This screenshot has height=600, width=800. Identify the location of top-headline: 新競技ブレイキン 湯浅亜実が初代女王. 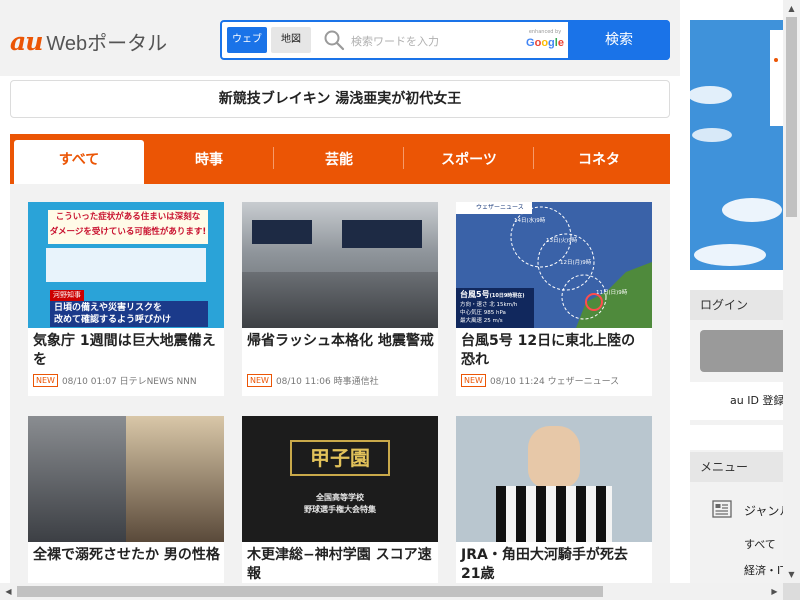
(340, 99).